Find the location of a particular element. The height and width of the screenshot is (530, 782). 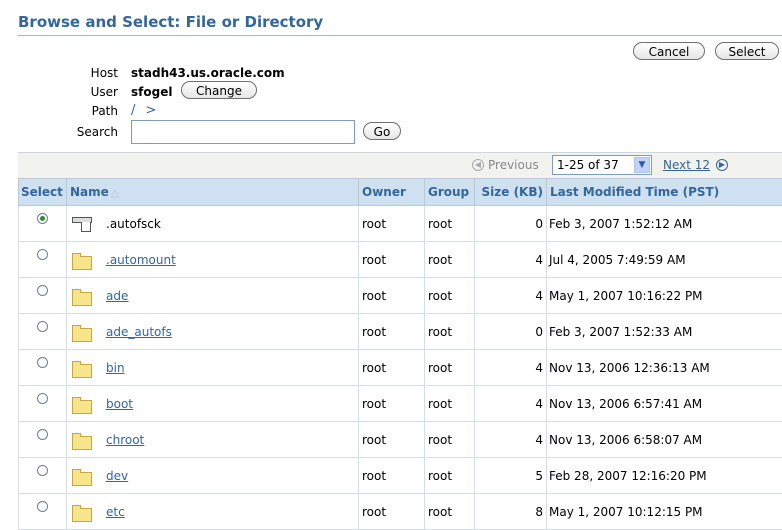

table-row: .autofsckrootroot0Feb 3, 2007 1:52:12 AM is located at coordinates (400, 224).